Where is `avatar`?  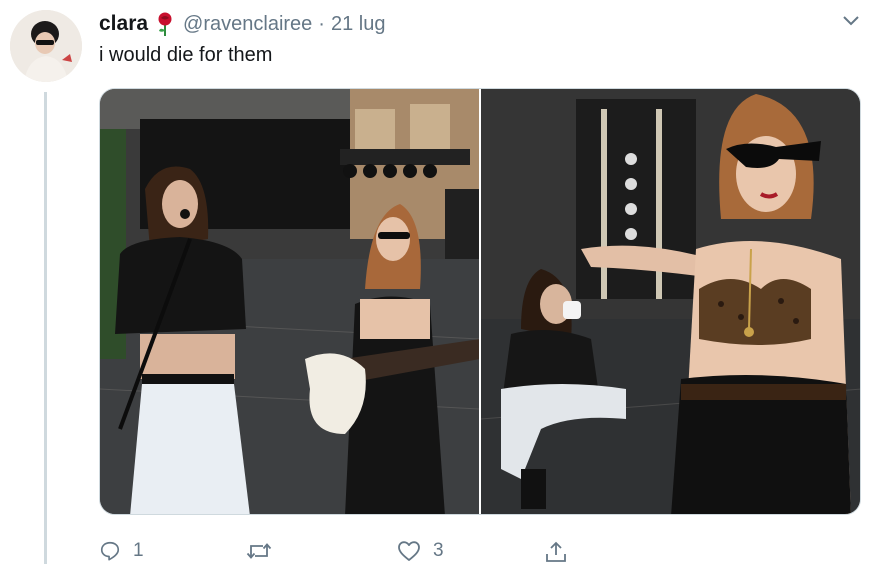 avatar is located at coordinates (46, 46).